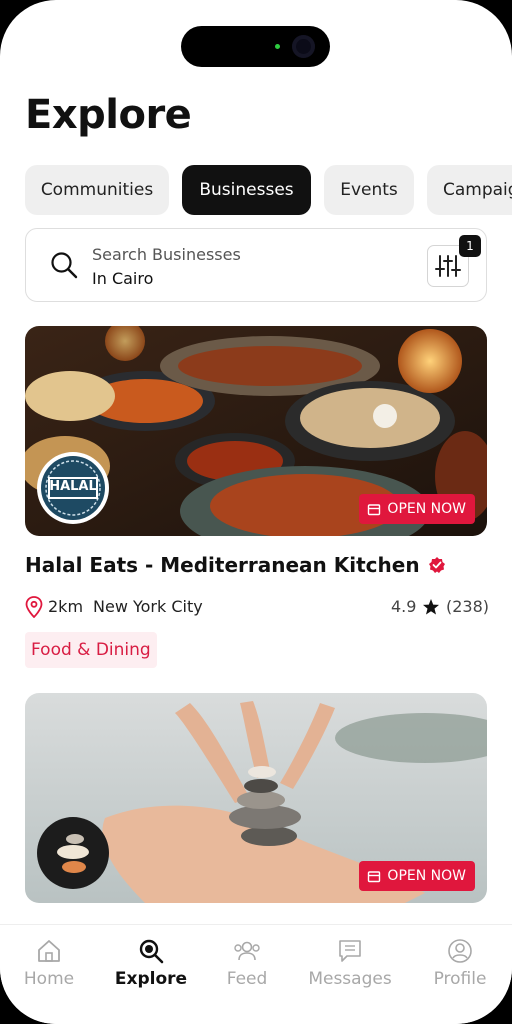 The width and height of the screenshot is (512, 1024). Describe the element at coordinates (303, 46) in the screenshot. I see `camera-icon` at that location.